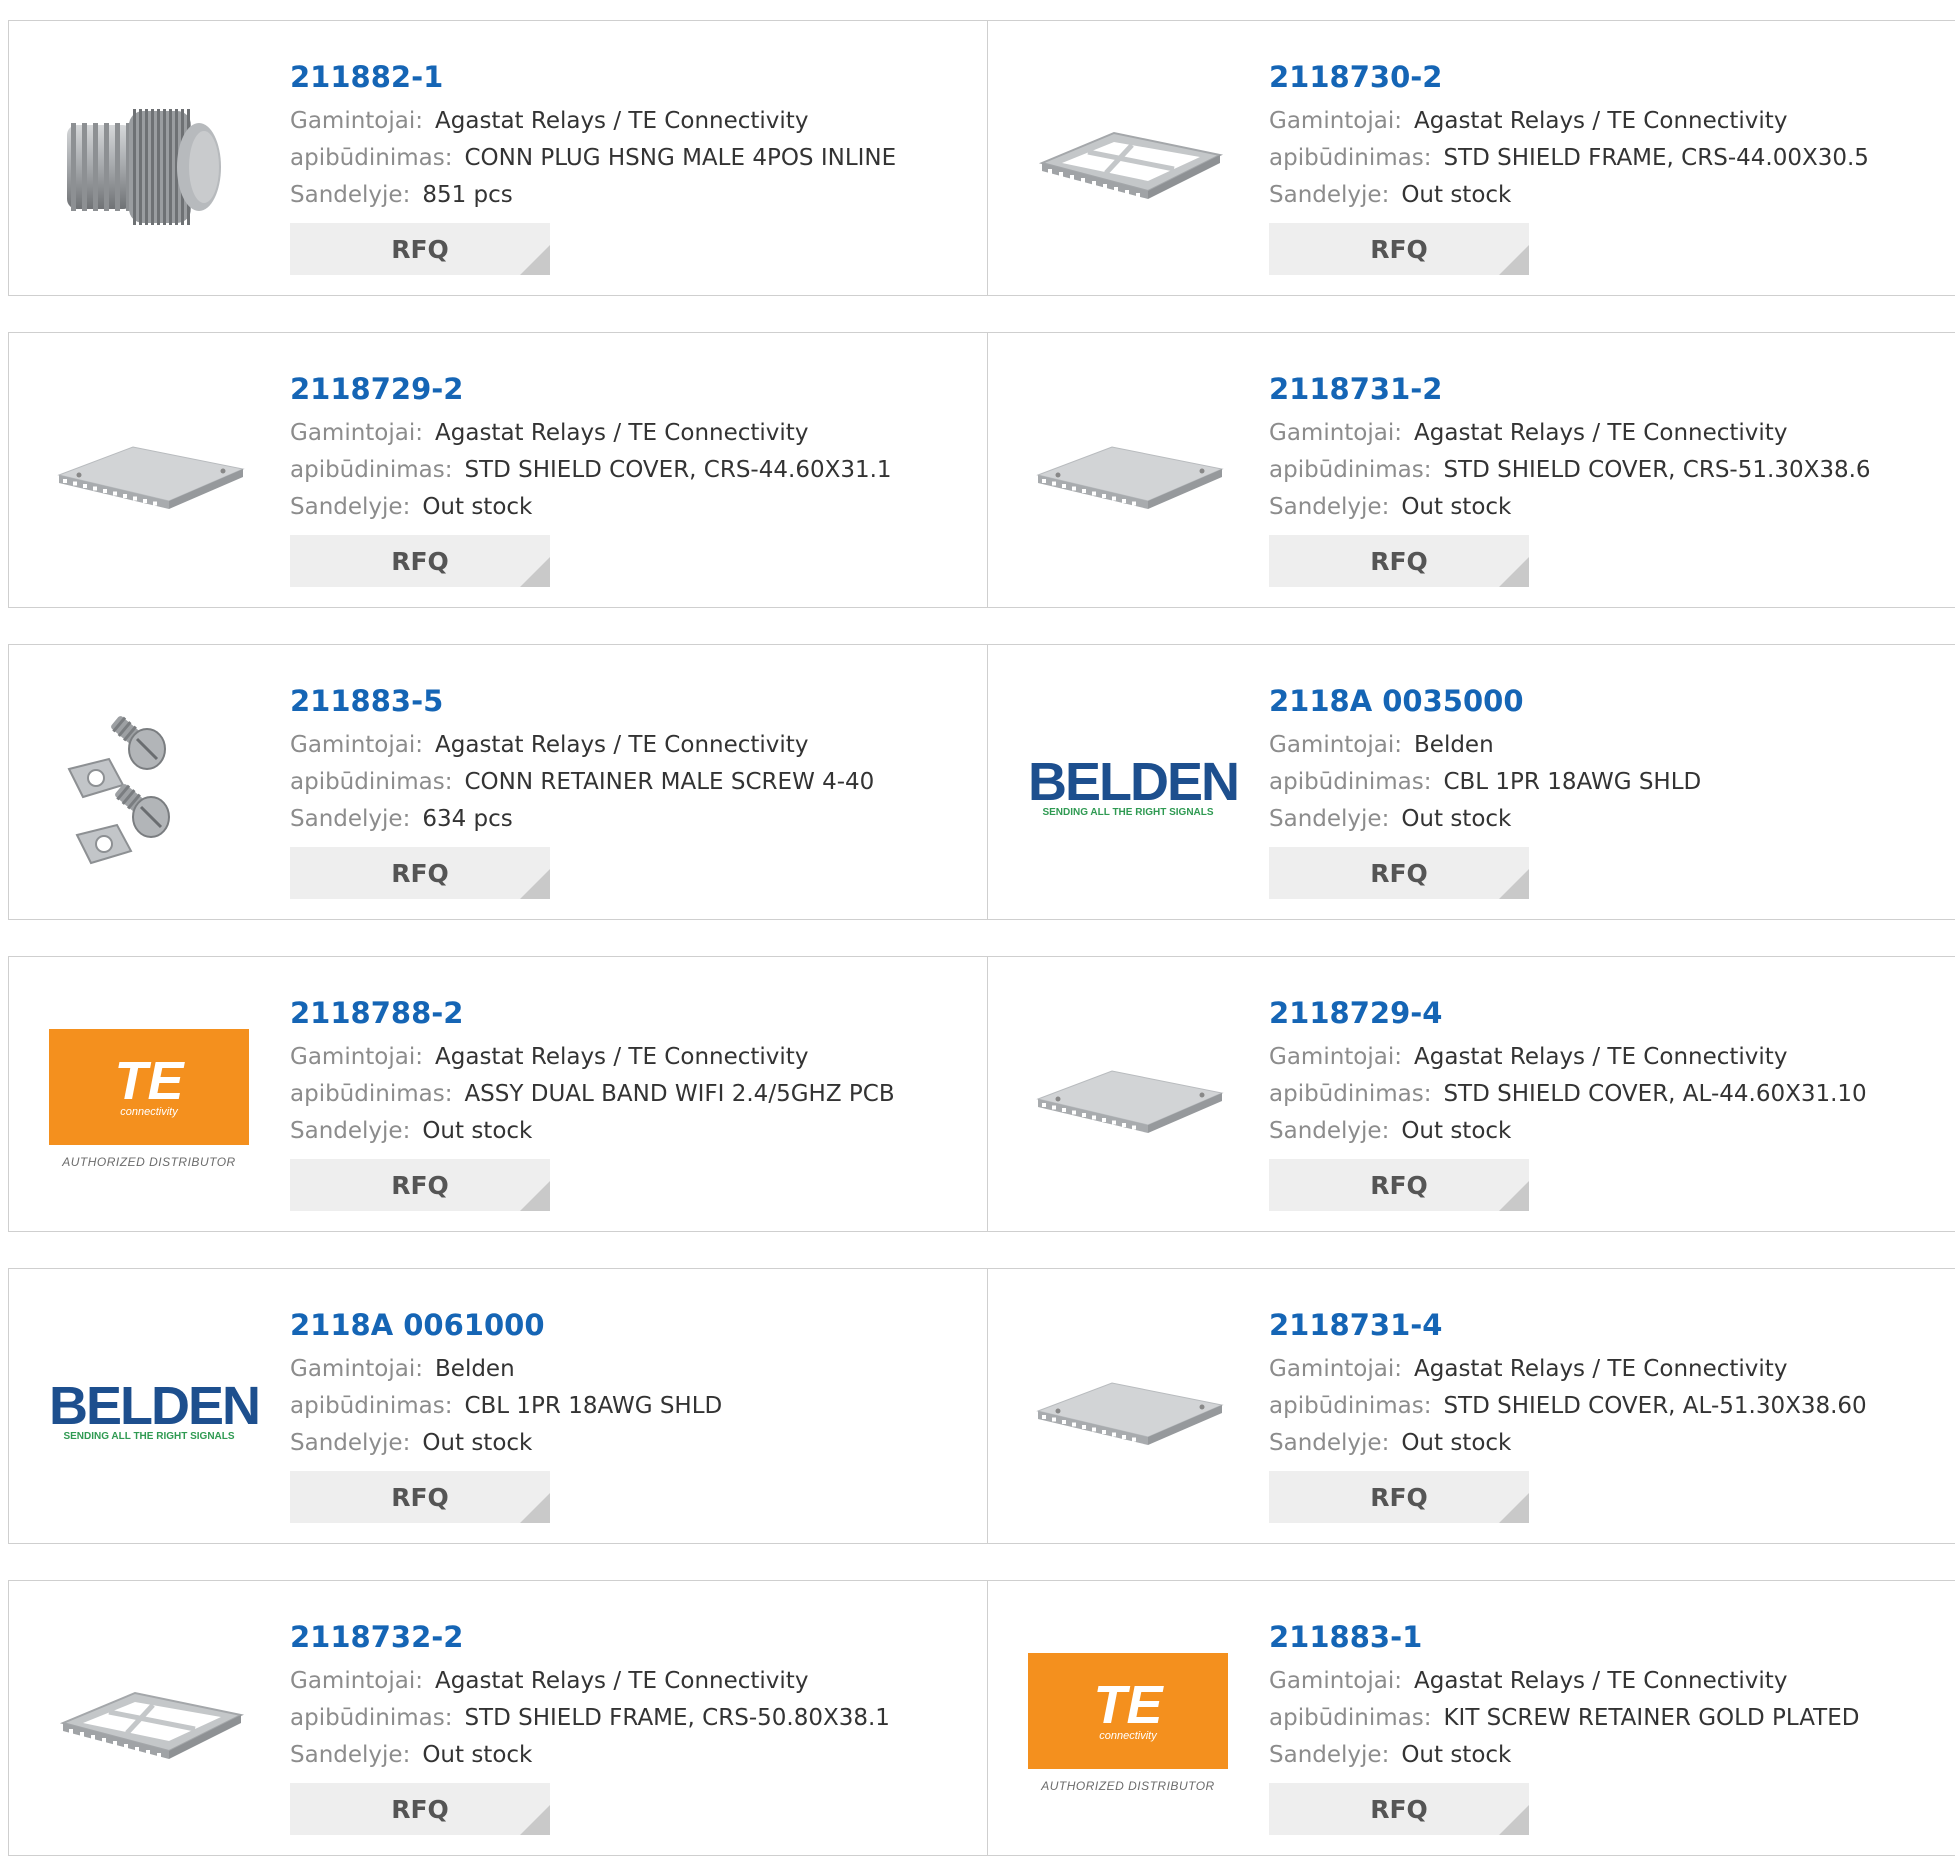 The width and height of the screenshot is (1955, 1856). Describe the element at coordinates (1651, 1718) in the screenshot. I see `description-value: KIT SCREW RETAINER GOLD PLATED` at that location.